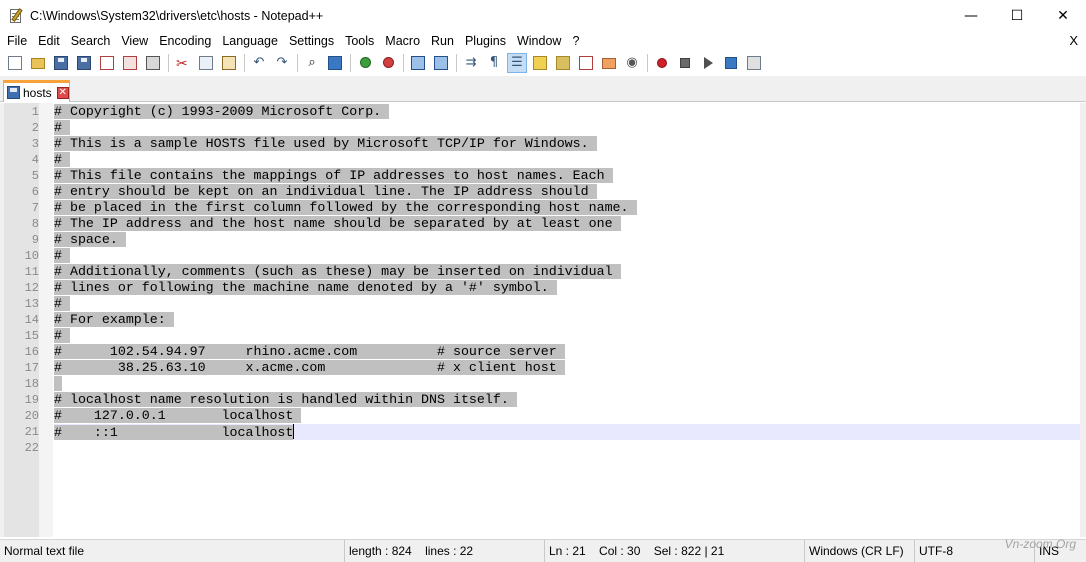  What do you see at coordinates (685, 63) in the screenshot?
I see `stop-recording-icon` at bounding box center [685, 63].